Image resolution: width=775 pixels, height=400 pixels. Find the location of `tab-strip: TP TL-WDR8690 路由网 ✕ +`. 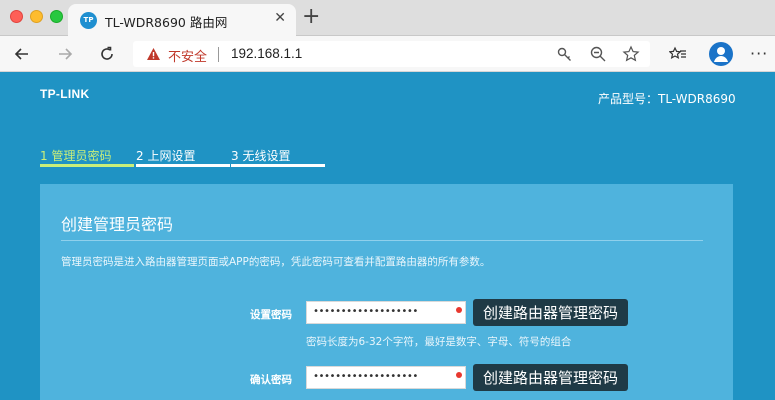

tab-strip: TP TL-WDR8690 路由网 ✕ + is located at coordinates (387, 18).